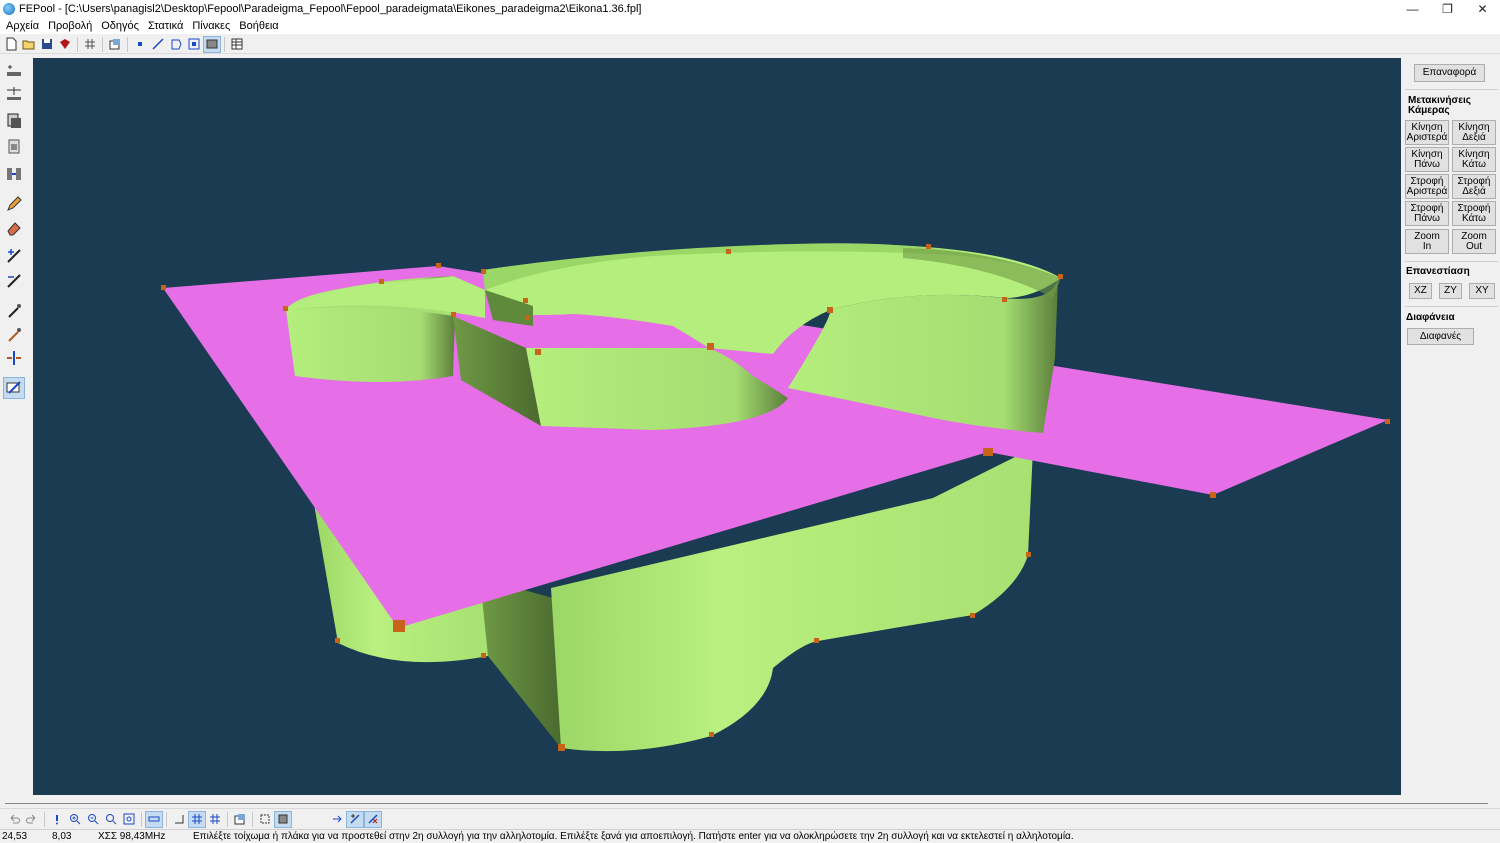 This screenshot has width=1500, height=843. What do you see at coordinates (337, 819) in the screenshot?
I see `select-arrow-icon` at bounding box center [337, 819].